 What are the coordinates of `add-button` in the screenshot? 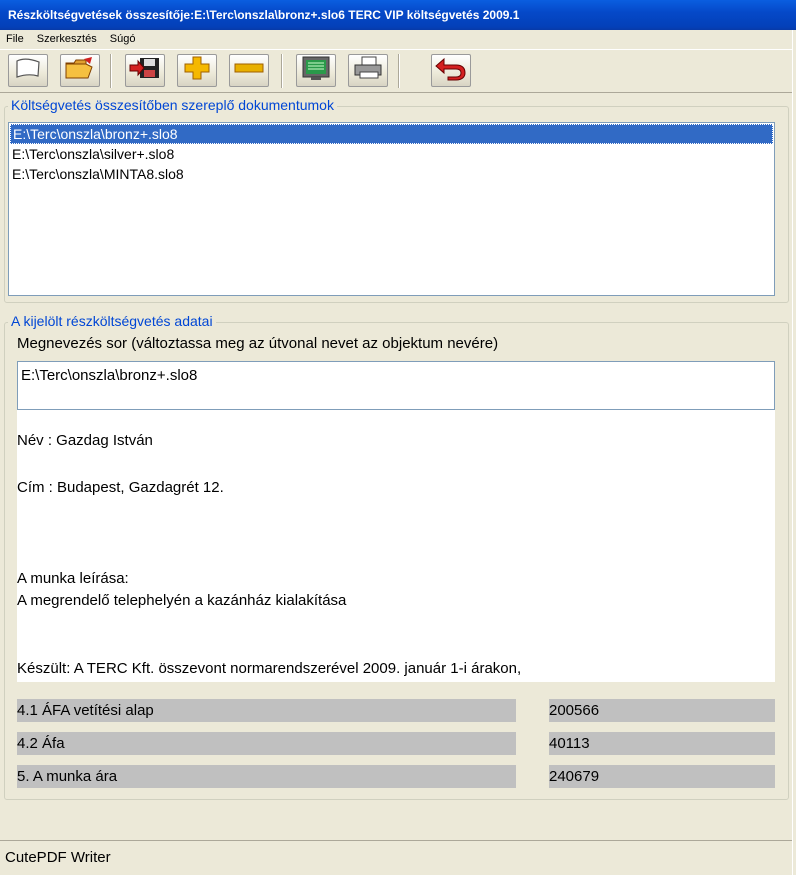 It's located at (197, 70).